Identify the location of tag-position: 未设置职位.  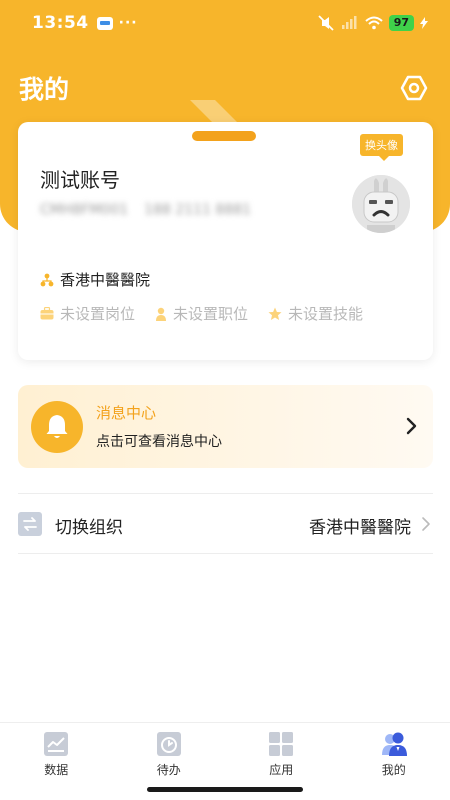
(201, 313).